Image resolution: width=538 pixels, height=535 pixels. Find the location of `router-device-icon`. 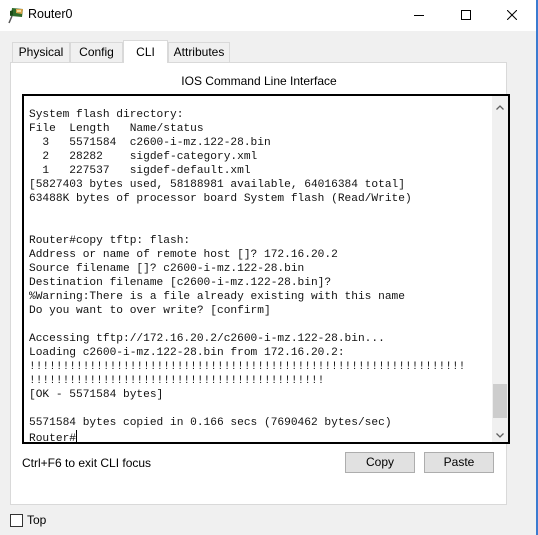

router-device-icon is located at coordinates (15, 15).